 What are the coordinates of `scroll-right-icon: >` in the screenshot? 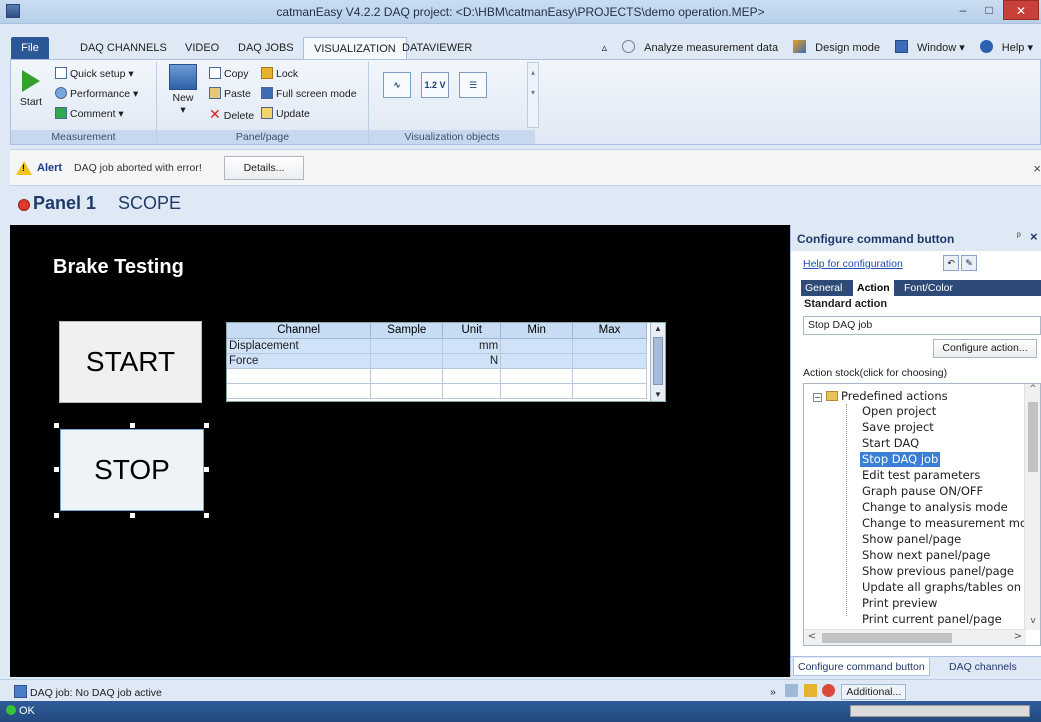 It's located at (1018, 636).